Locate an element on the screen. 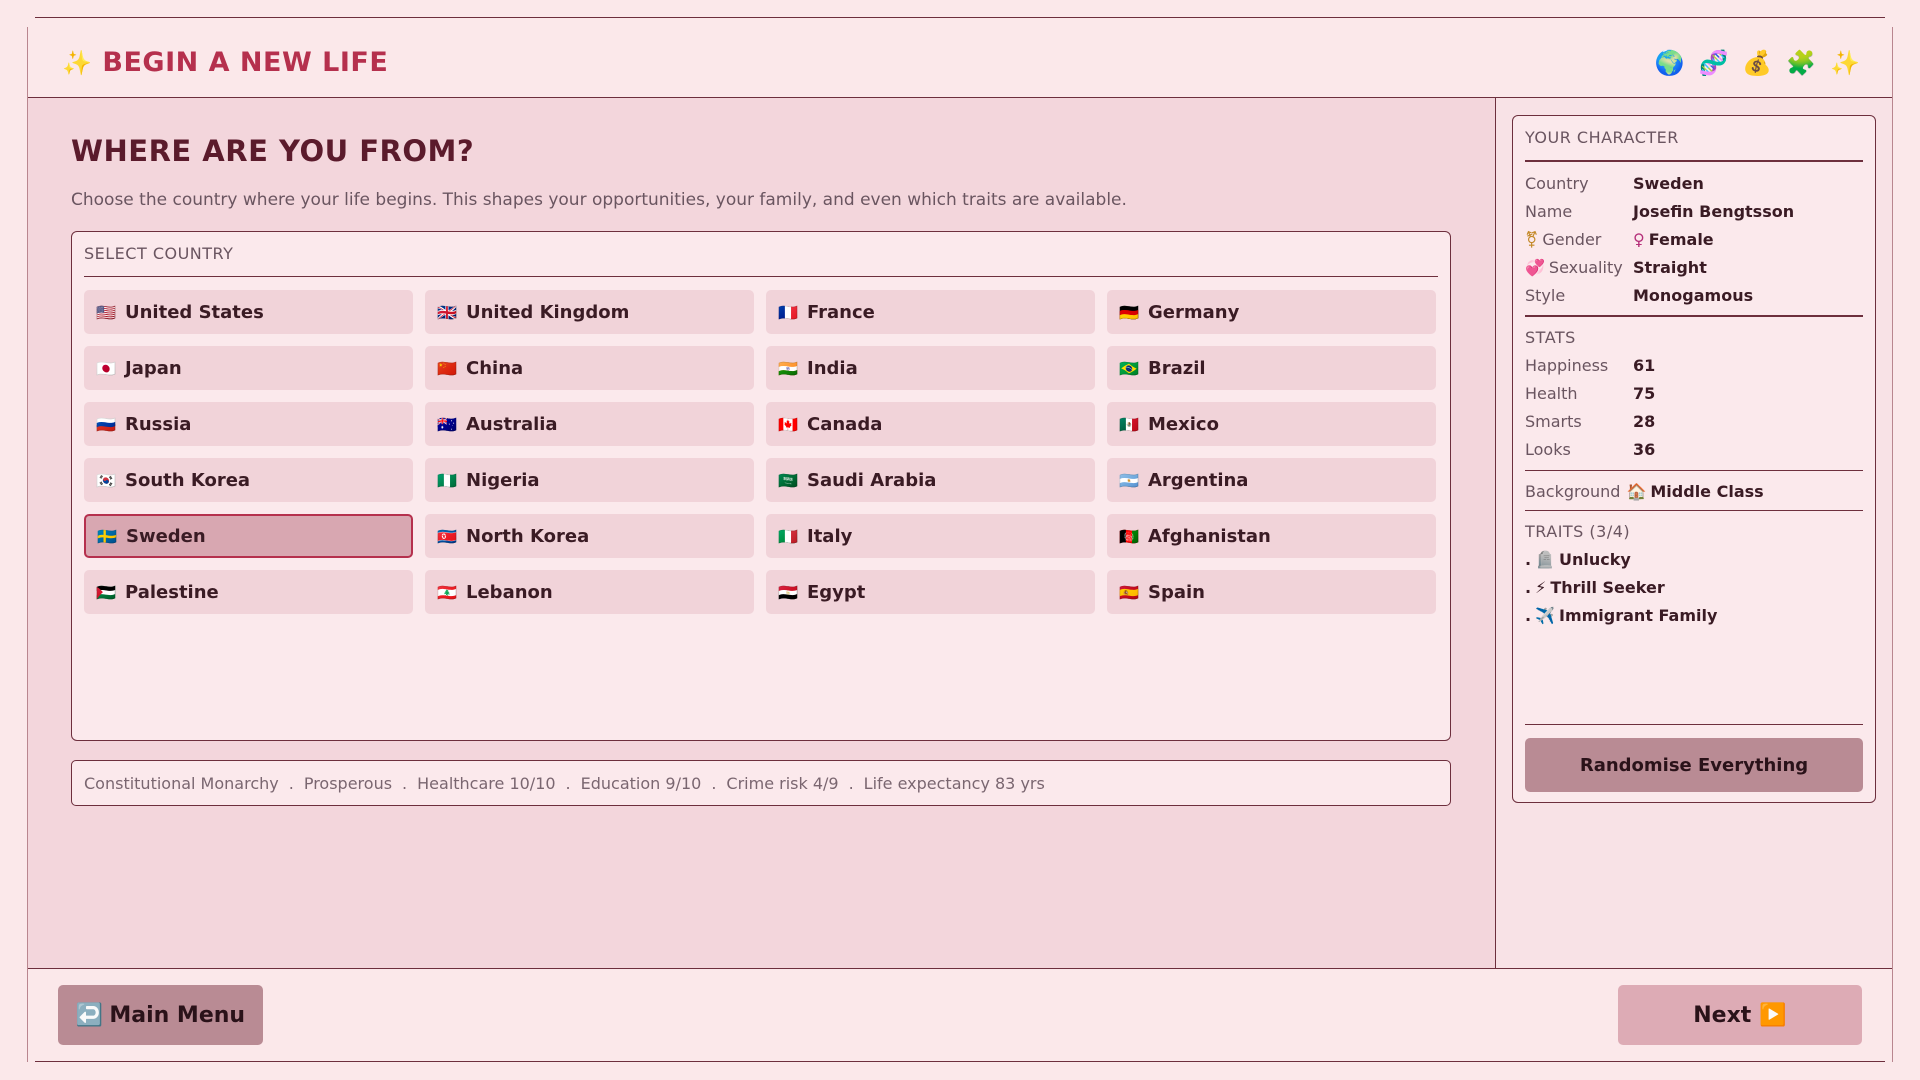 The width and height of the screenshot is (1920, 1080). traits-title: TRAITS (3/4) is located at coordinates (1578, 531).